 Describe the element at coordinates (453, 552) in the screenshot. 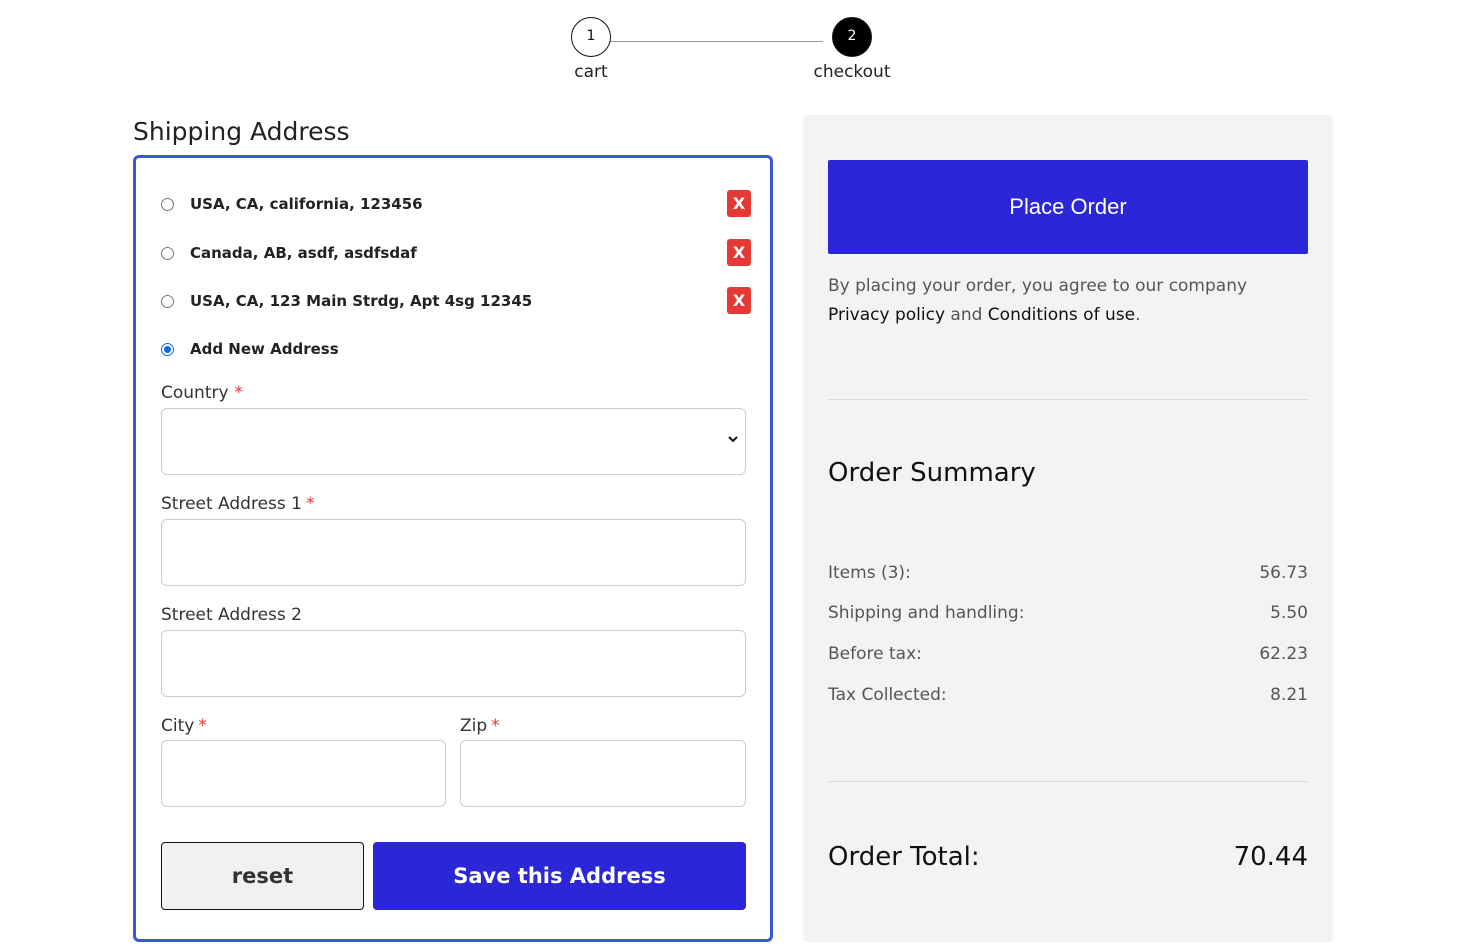

I see `street-address-1-input` at that location.